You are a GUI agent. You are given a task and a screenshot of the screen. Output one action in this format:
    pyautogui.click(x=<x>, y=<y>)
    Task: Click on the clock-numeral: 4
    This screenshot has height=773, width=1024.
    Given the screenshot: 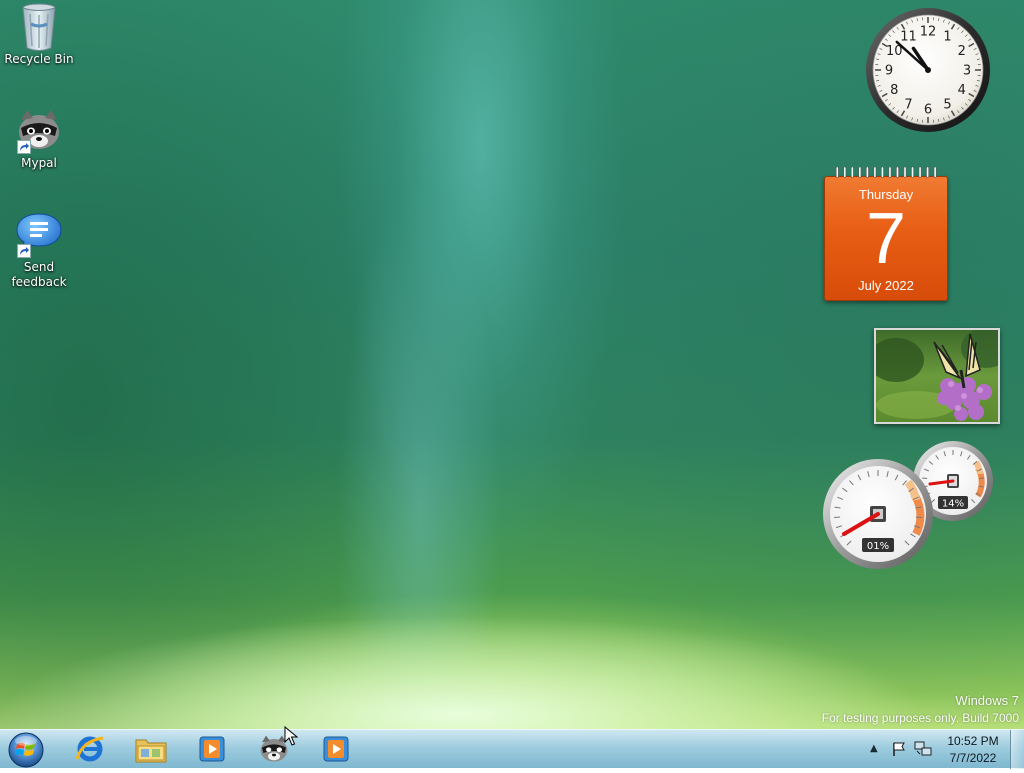 What is the action you would take?
    pyautogui.click(x=962, y=90)
    